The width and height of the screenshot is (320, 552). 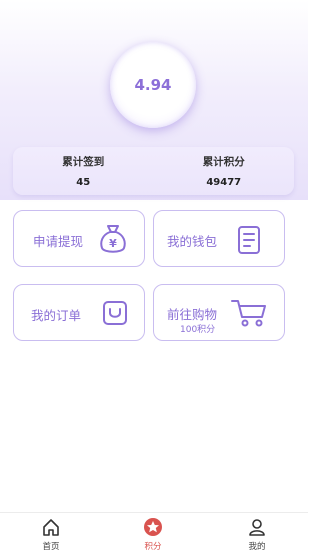 I want to click on tab-points-label: 积分, so click(x=153, y=547).